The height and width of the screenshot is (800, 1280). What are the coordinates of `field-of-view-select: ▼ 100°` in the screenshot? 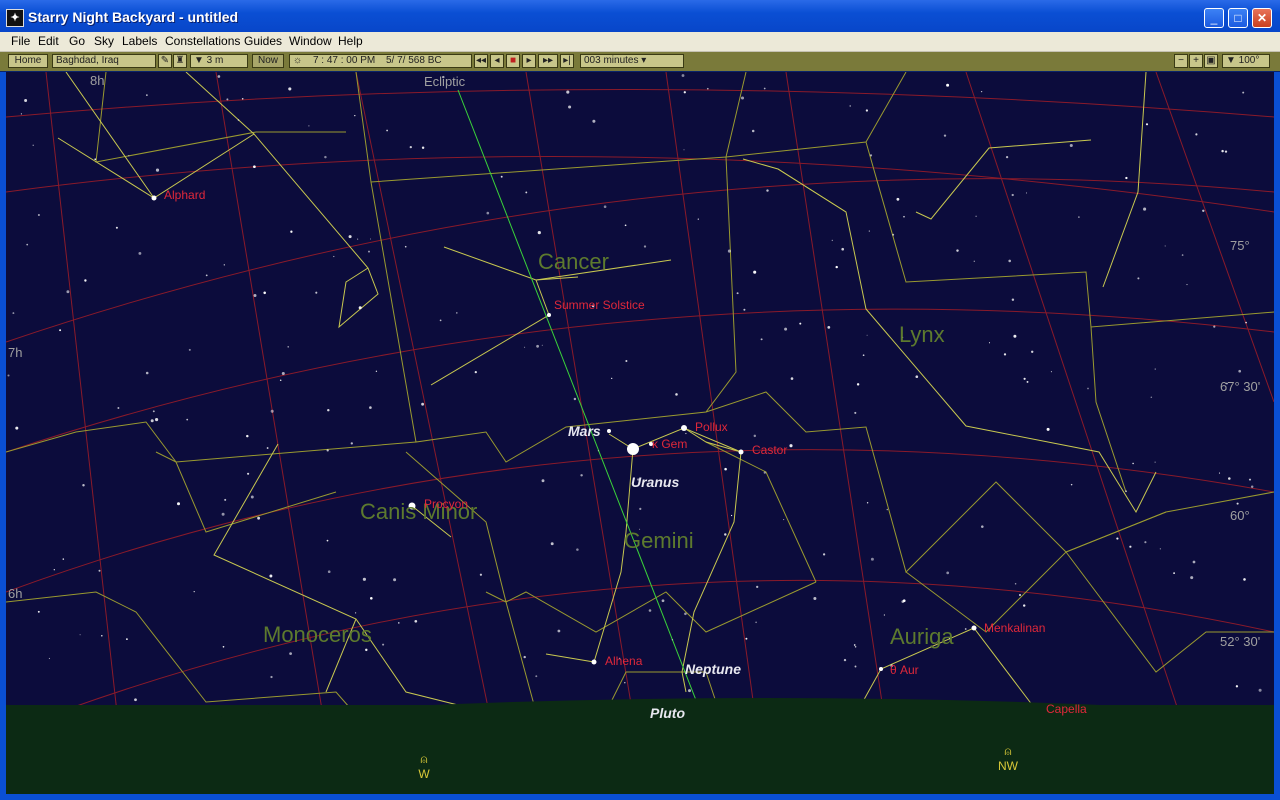 It's located at (1246, 61).